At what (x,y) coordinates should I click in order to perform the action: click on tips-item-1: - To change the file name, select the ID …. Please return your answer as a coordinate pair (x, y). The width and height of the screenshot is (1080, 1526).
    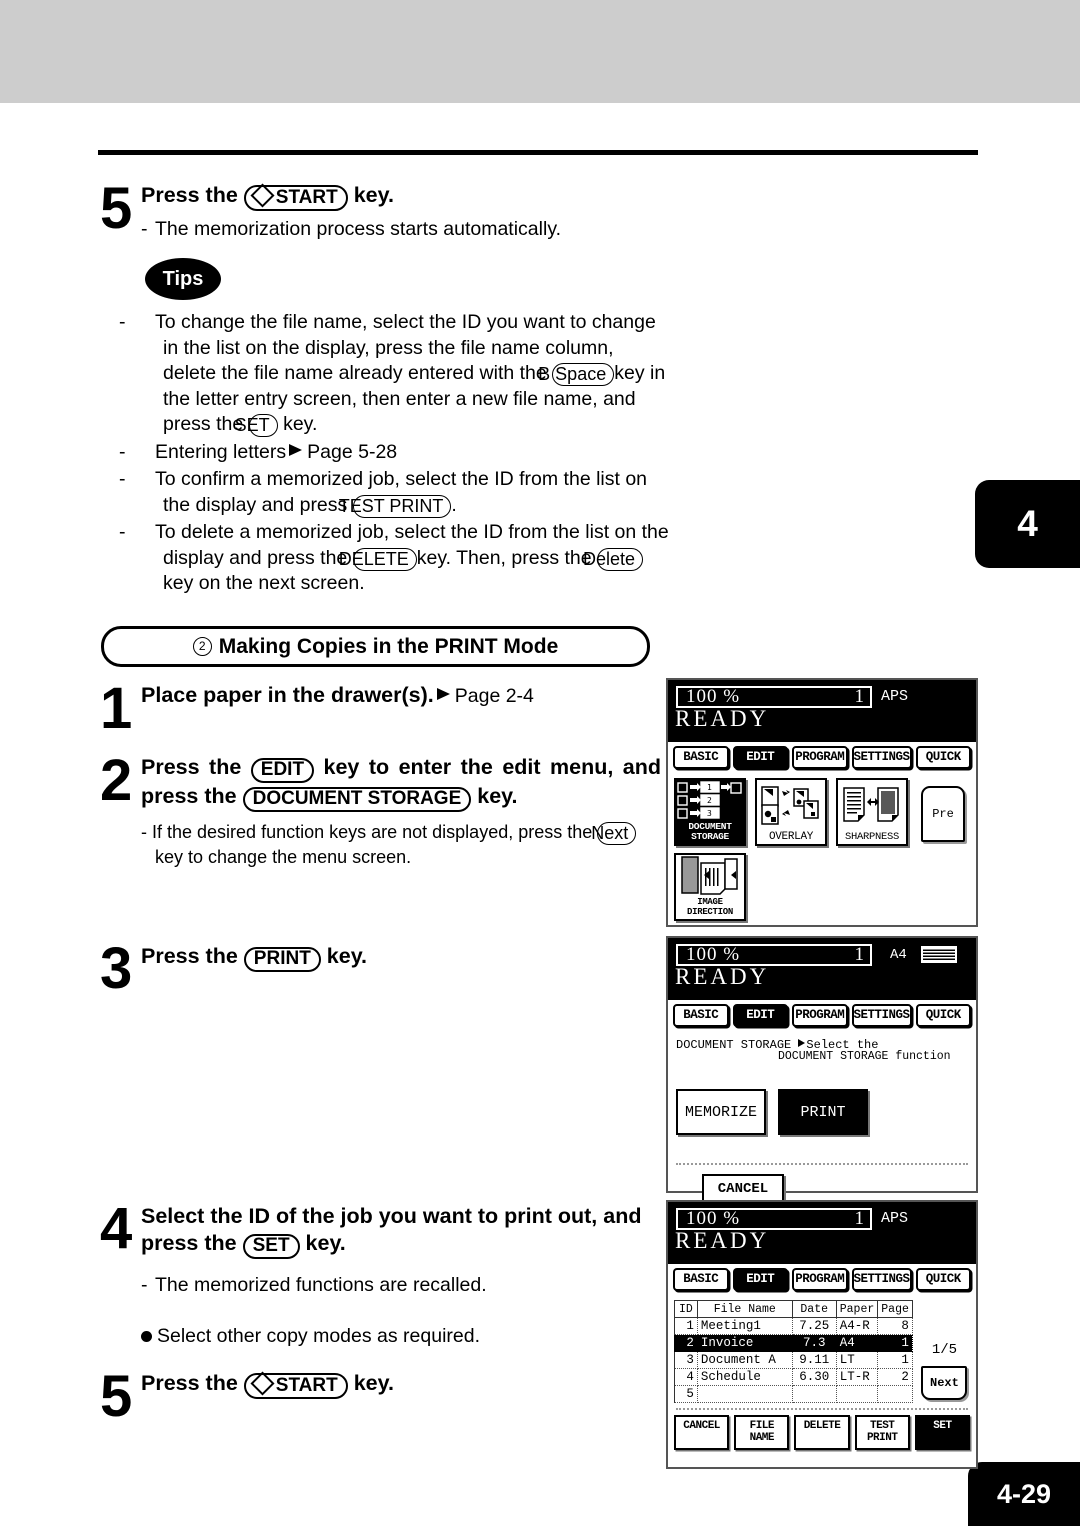
    Looking at the image, I should click on (395, 374).